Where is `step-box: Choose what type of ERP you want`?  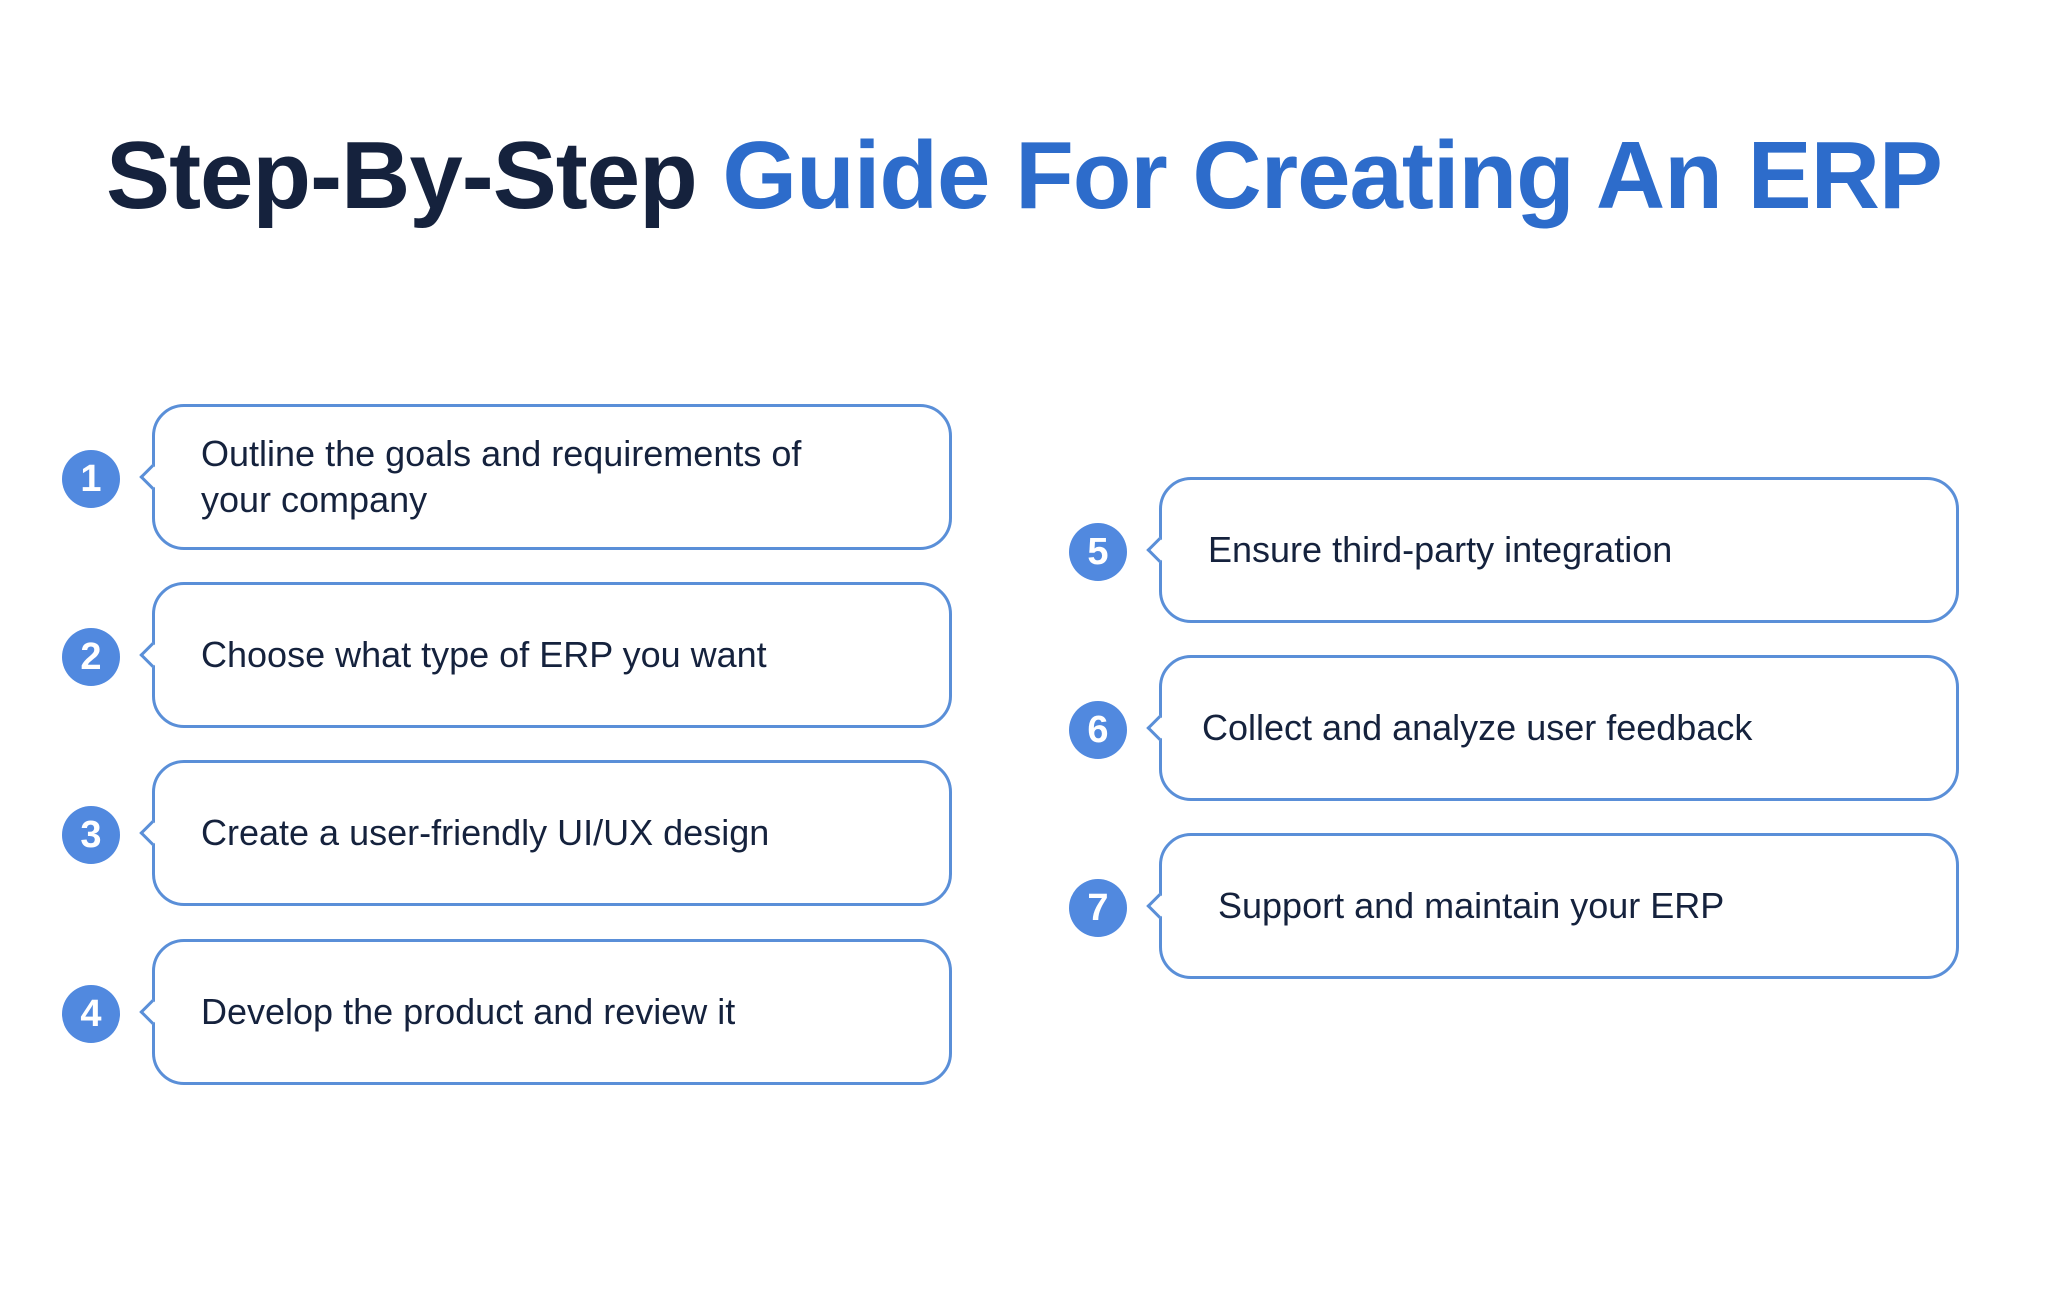 step-box: Choose what type of ERP you want is located at coordinates (545, 655).